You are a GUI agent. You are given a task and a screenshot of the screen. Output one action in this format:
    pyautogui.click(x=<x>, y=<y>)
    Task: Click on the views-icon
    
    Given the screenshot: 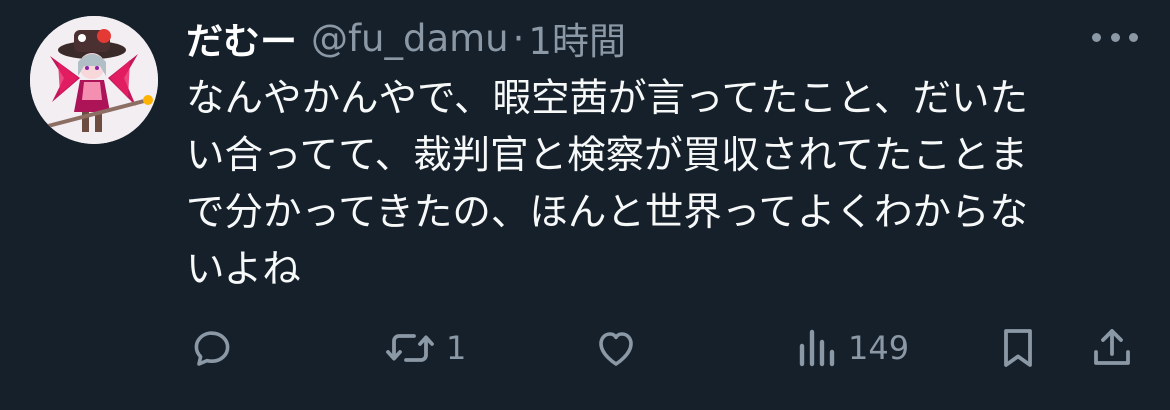 What is the action you would take?
    pyautogui.click(x=817, y=348)
    